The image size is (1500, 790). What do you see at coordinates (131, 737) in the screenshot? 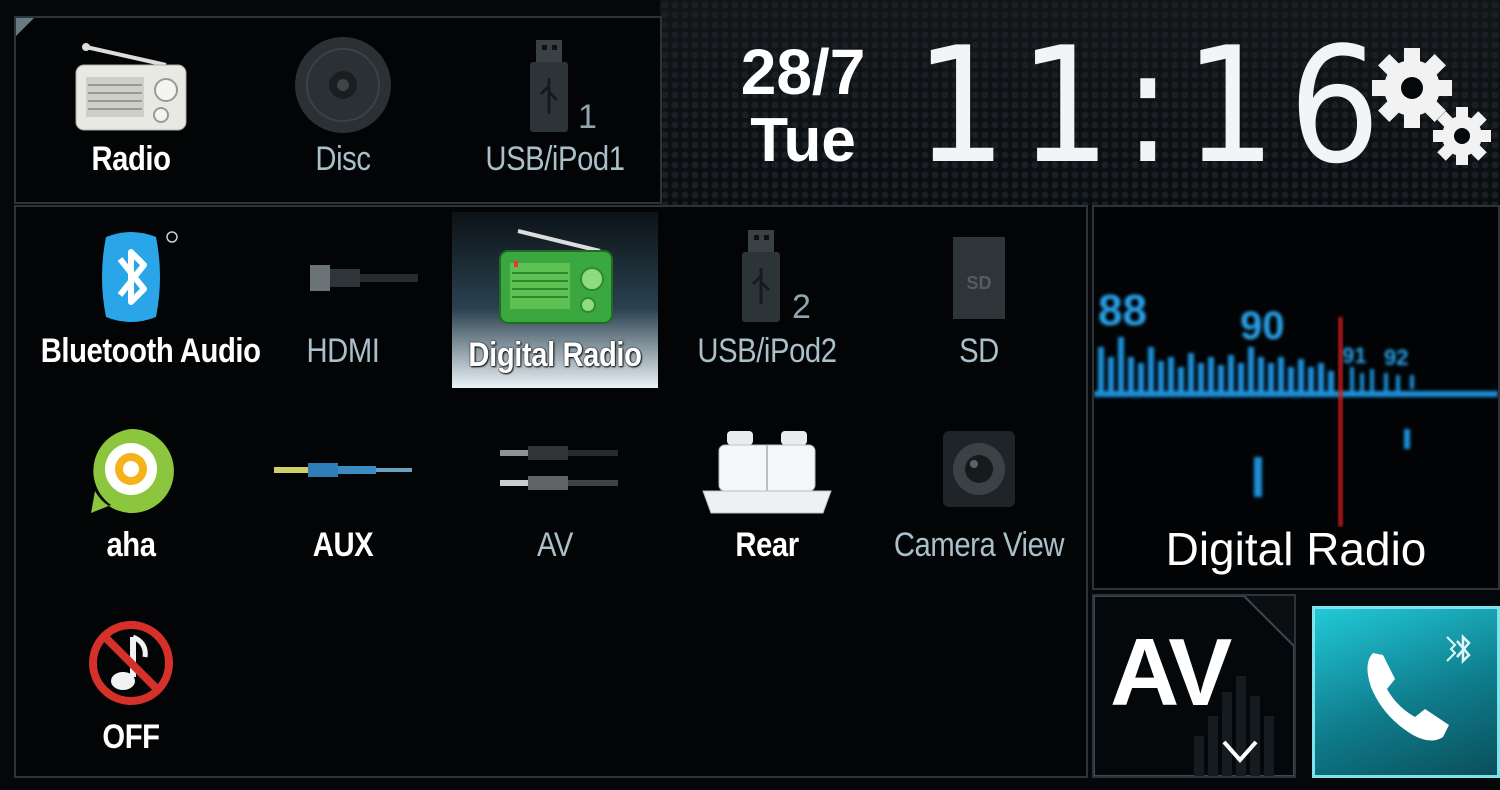
I see `source-label: OFF` at bounding box center [131, 737].